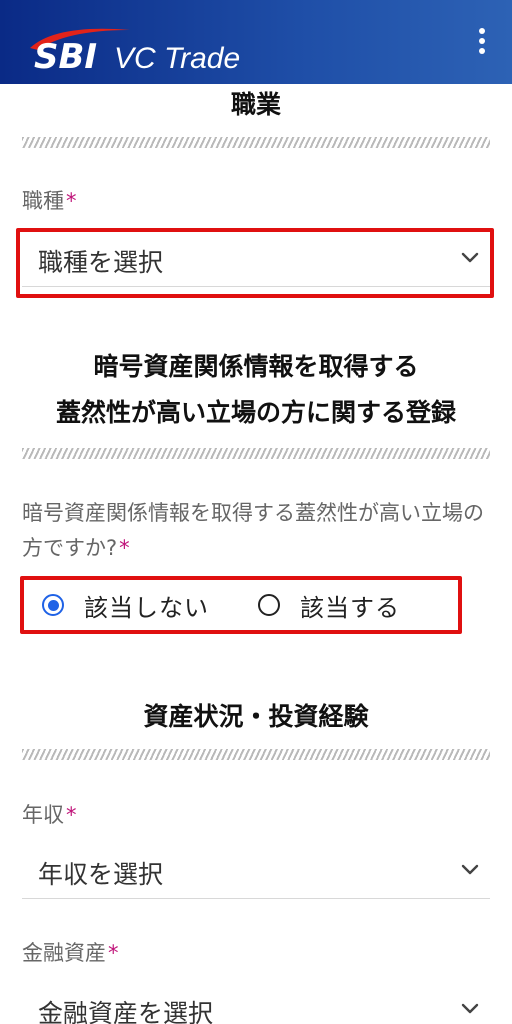 The width and height of the screenshot is (512, 1024). I want to click on financial-assets-label-text: 金融資産, so click(64, 953).